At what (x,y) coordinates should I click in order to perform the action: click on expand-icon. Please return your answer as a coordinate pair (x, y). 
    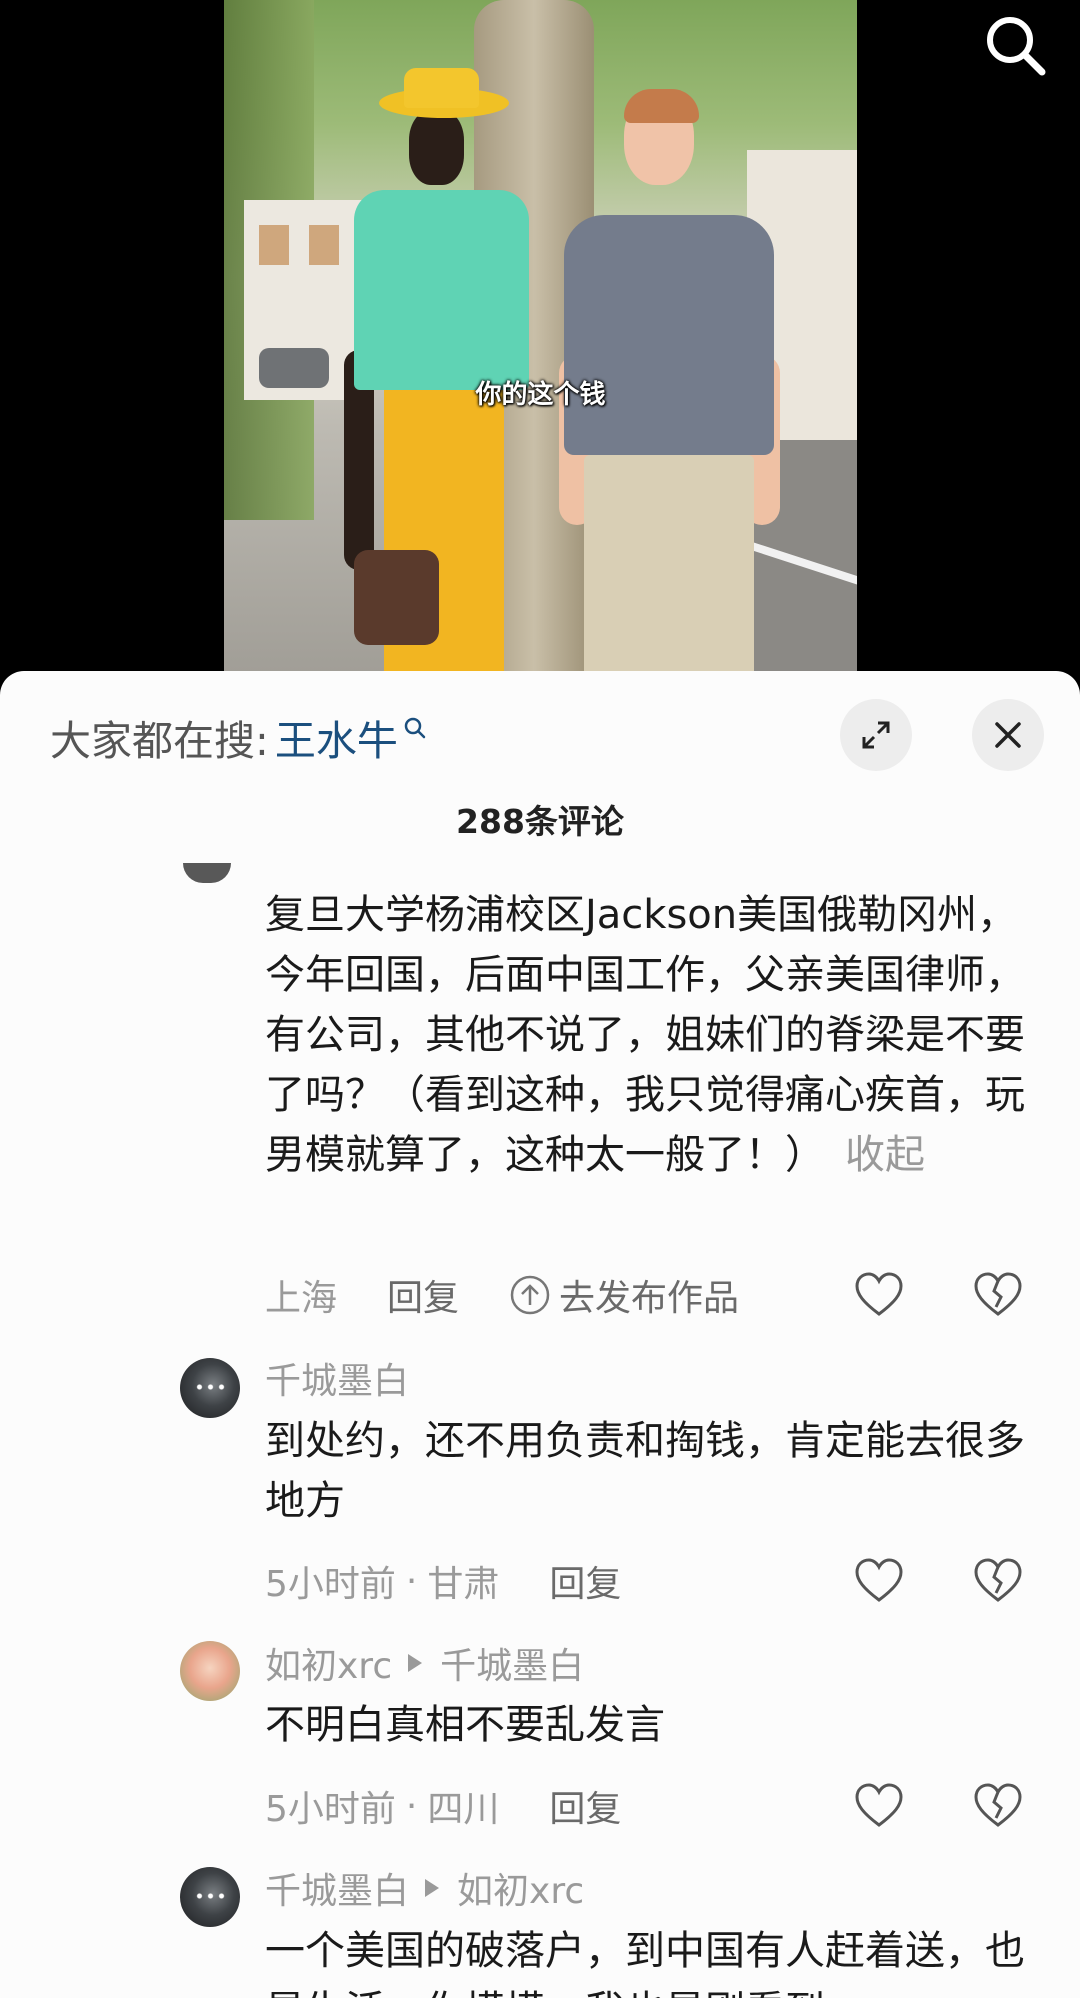
    Looking at the image, I should click on (876, 735).